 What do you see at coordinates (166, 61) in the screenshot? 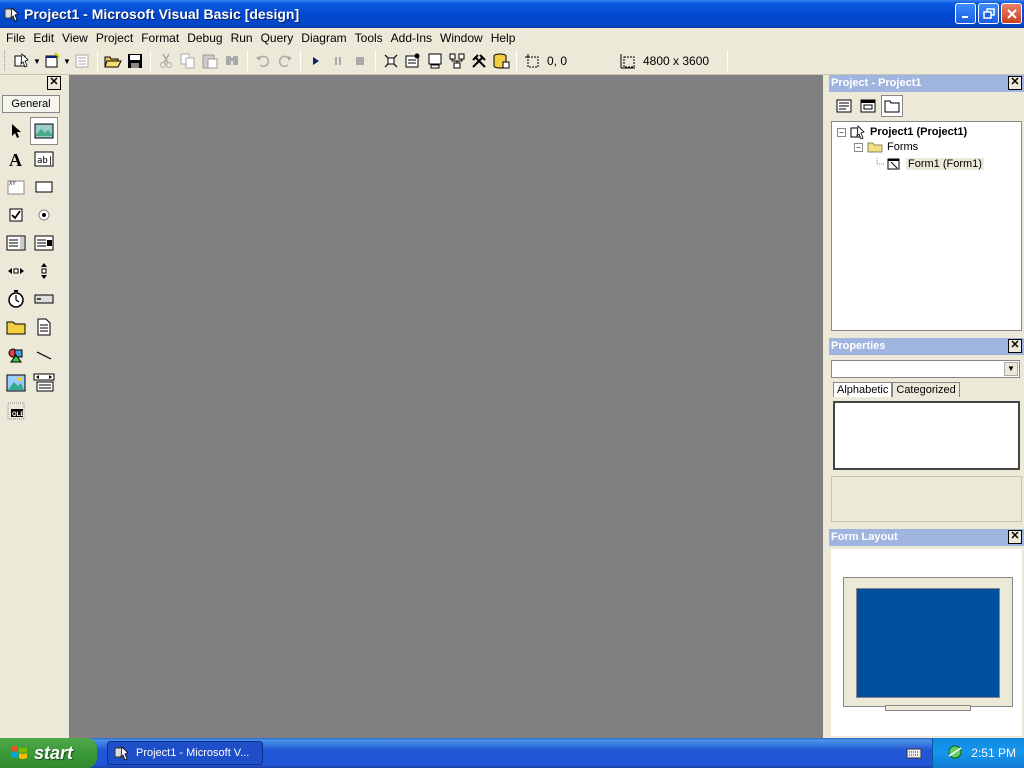
I see `cut-icon` at bounding box center [166, 61].